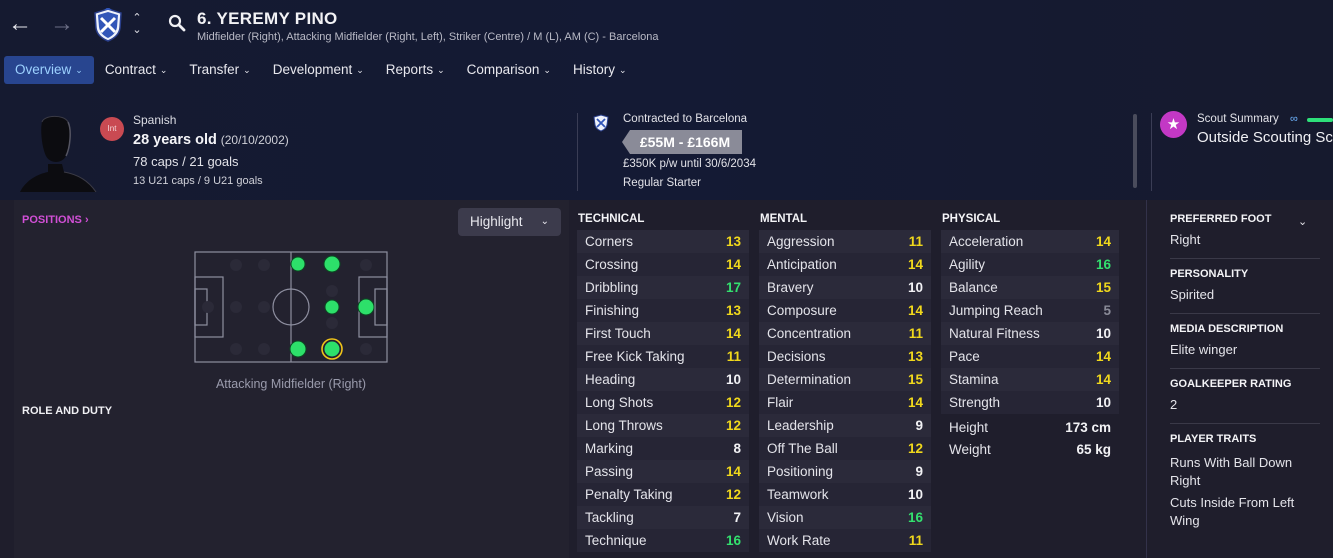  I want to click on attribute-row: Jumping Reach 5, so click(1030, 310).